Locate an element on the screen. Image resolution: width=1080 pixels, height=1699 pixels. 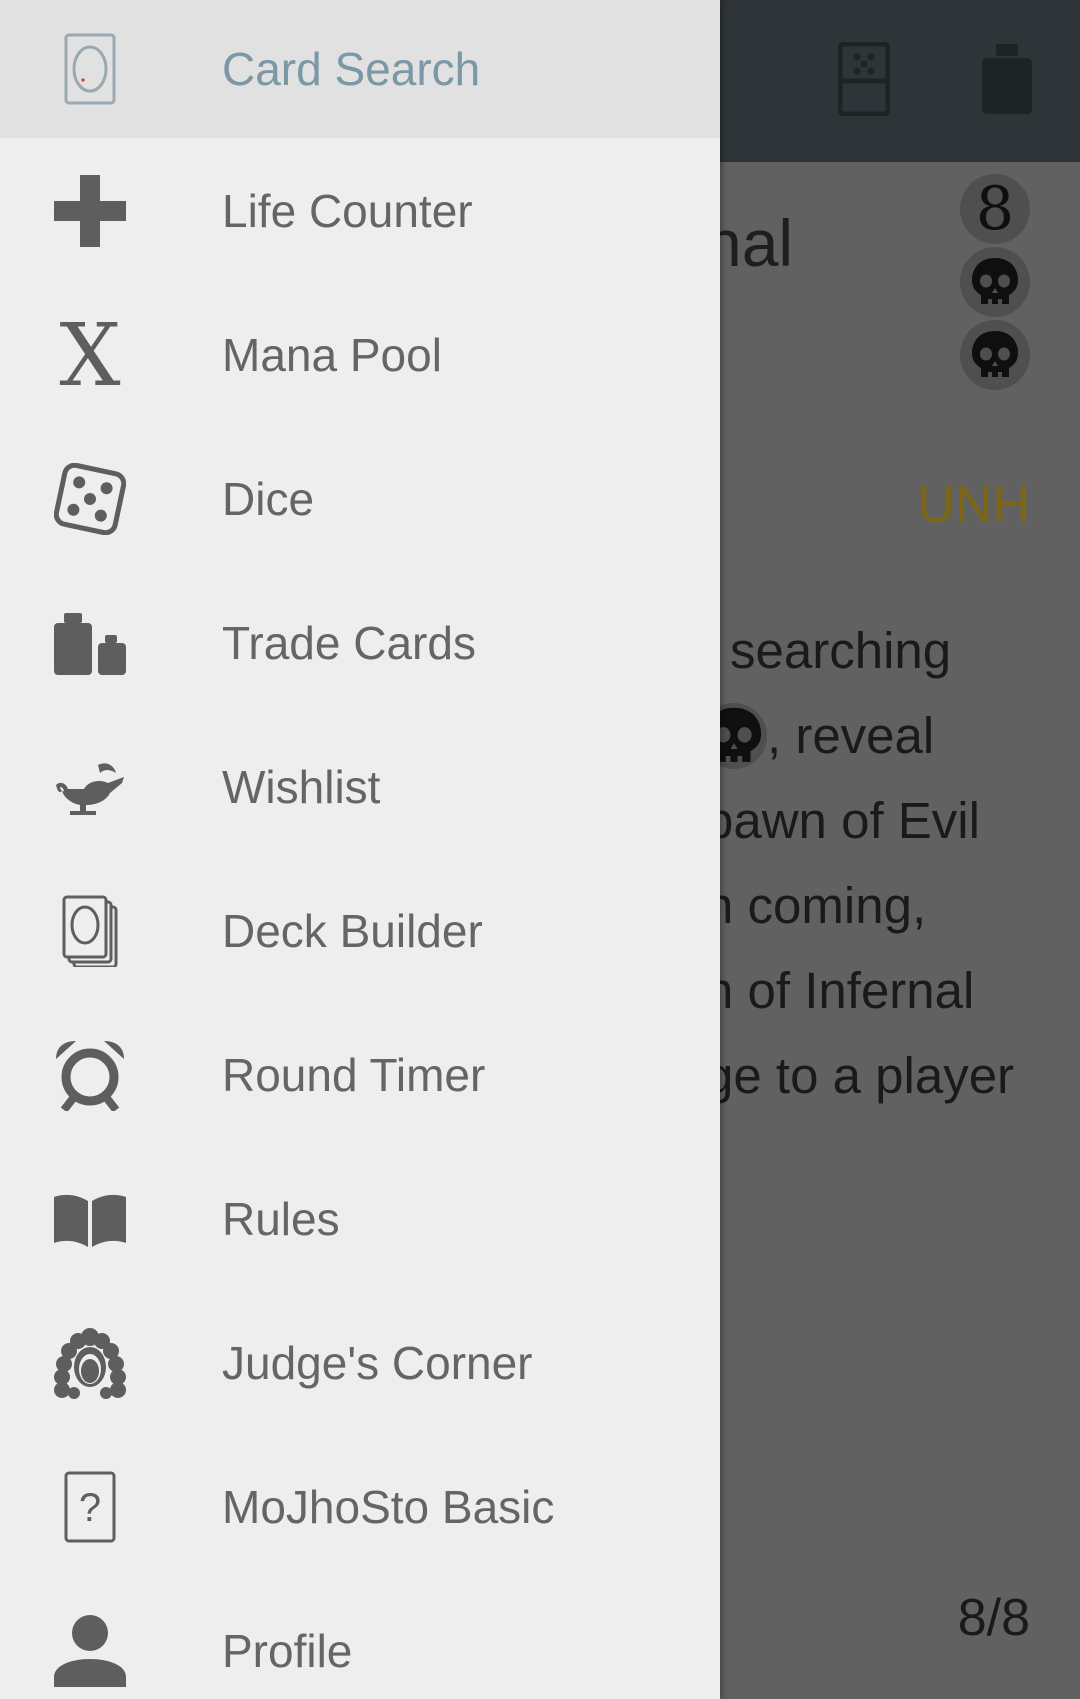
set-code: UNH is located at coordinates (973, 505).